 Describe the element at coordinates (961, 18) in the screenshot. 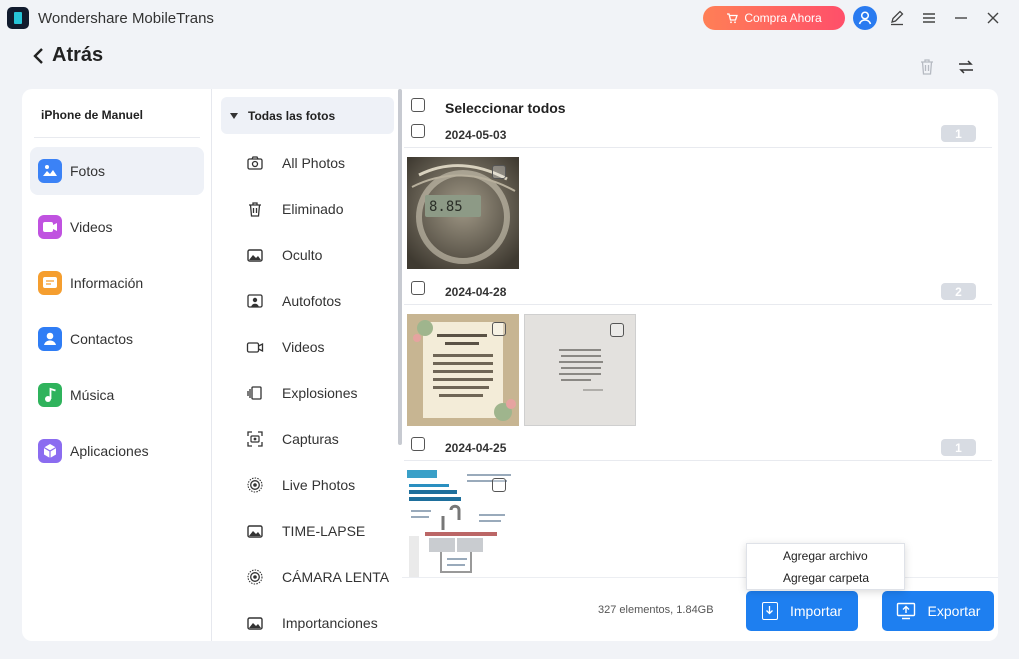

I see `minimize-icon` at that location.